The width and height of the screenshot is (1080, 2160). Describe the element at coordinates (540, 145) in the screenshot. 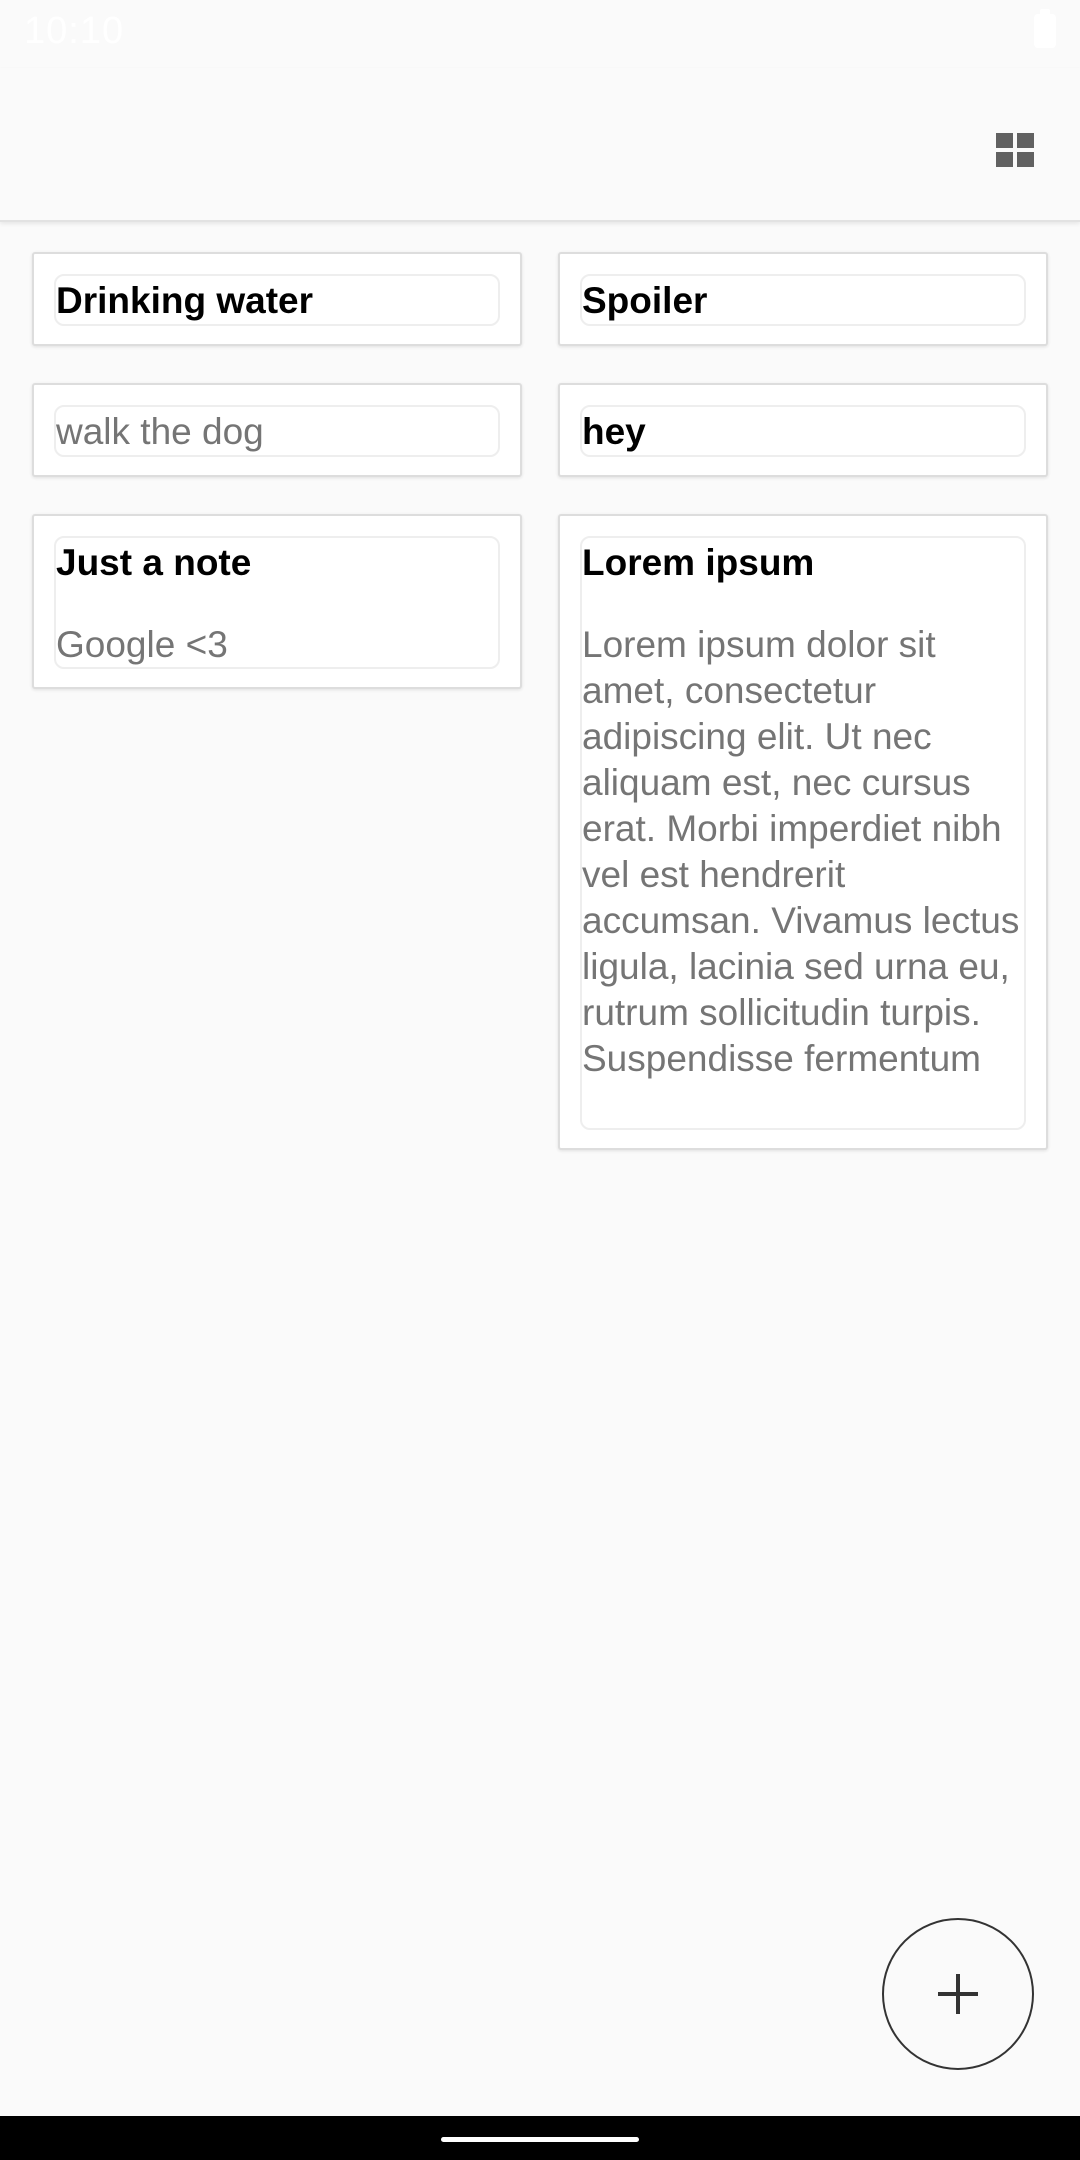

I see `app-bar` at that location.